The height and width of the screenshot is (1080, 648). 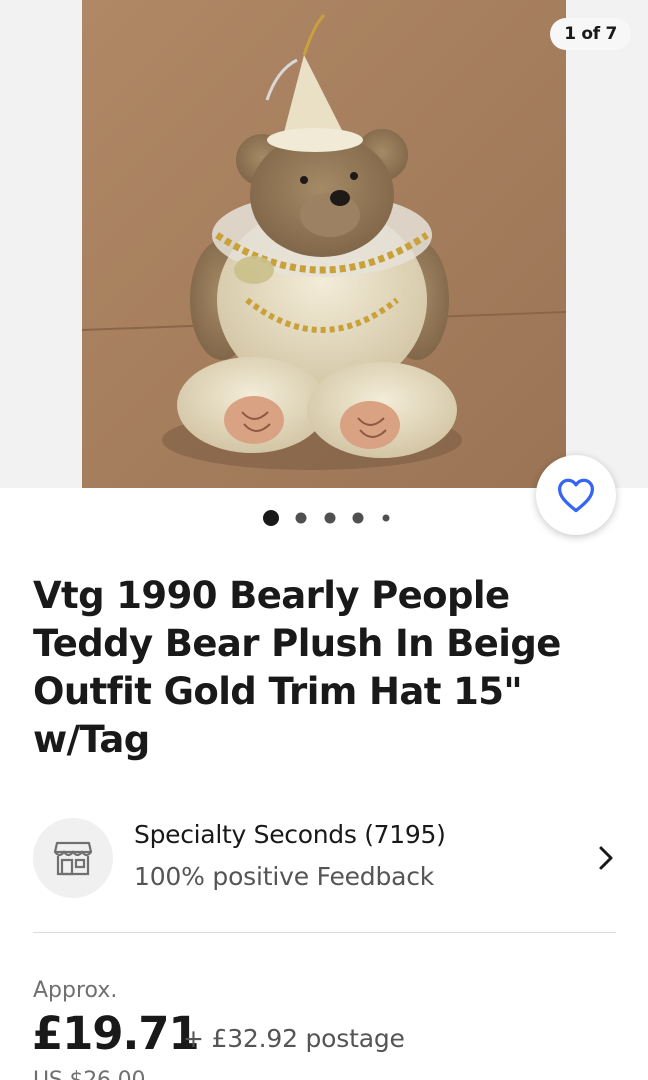 What do you see at coordinates (284, 876) in the screenshot?
I see `seller-feedback: 100% positive Feedback` at bounding box center [284, 876].